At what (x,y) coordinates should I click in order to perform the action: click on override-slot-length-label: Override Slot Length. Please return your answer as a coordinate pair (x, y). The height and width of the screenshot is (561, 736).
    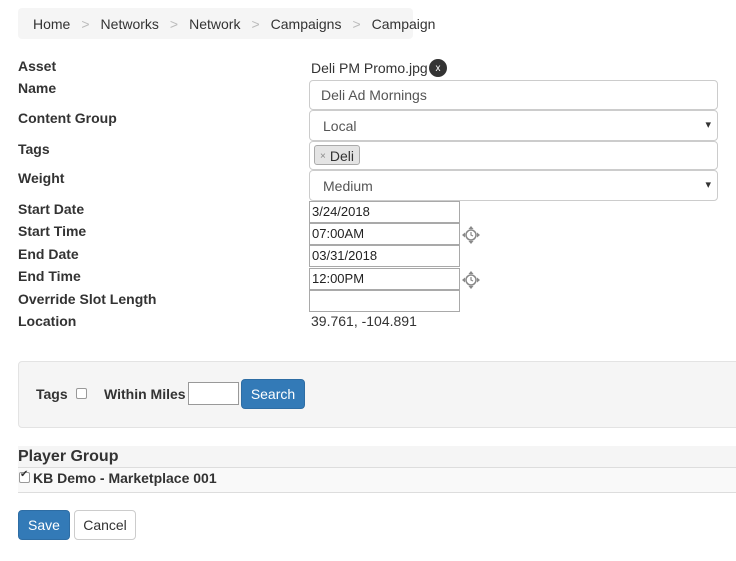
    Looking at the image, I should click on (87, 299).